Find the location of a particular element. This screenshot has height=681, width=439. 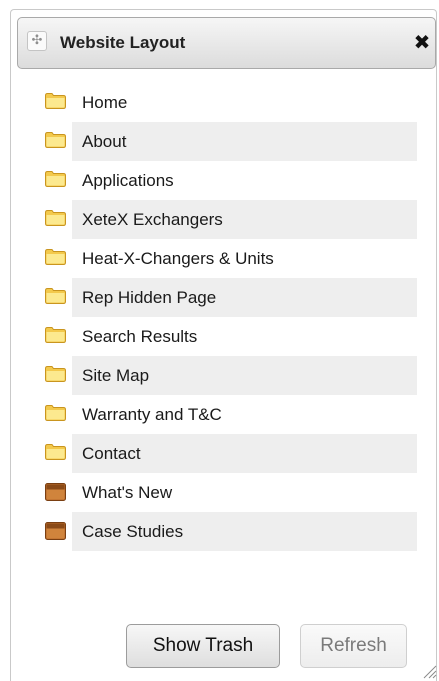

page-item: Case Studies is located at coordinates (224, 531).